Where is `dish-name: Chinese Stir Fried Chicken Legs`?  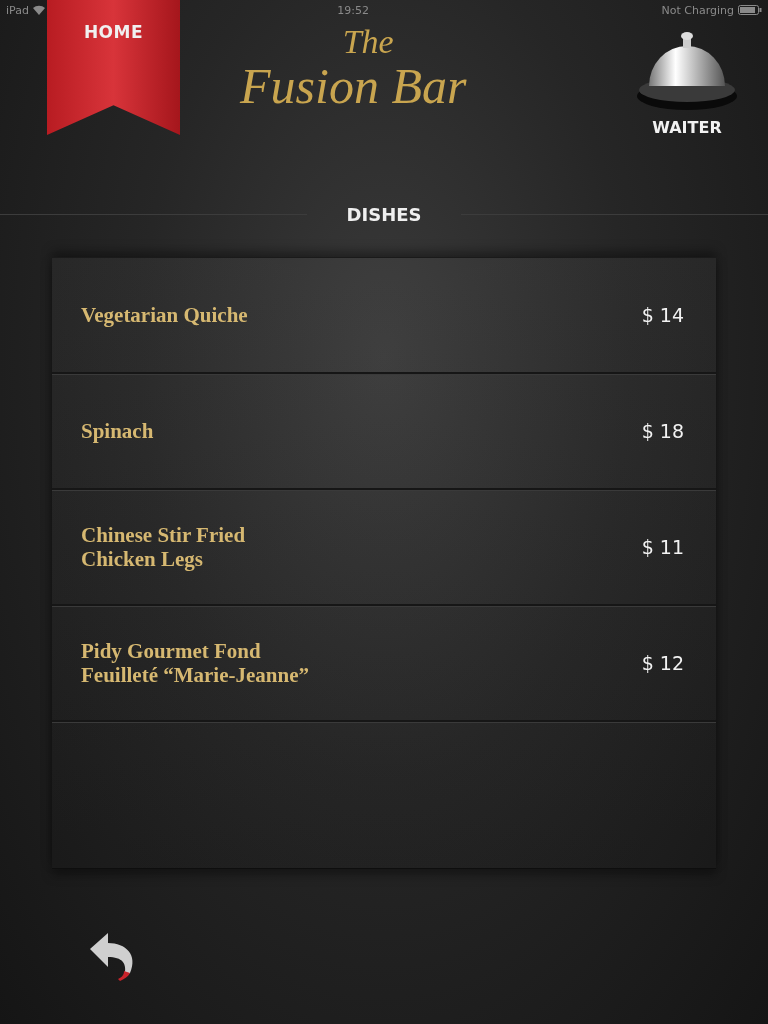
dish-name: Chinese Stir Fried Chicken Legs is located at coordinates (163, 547).